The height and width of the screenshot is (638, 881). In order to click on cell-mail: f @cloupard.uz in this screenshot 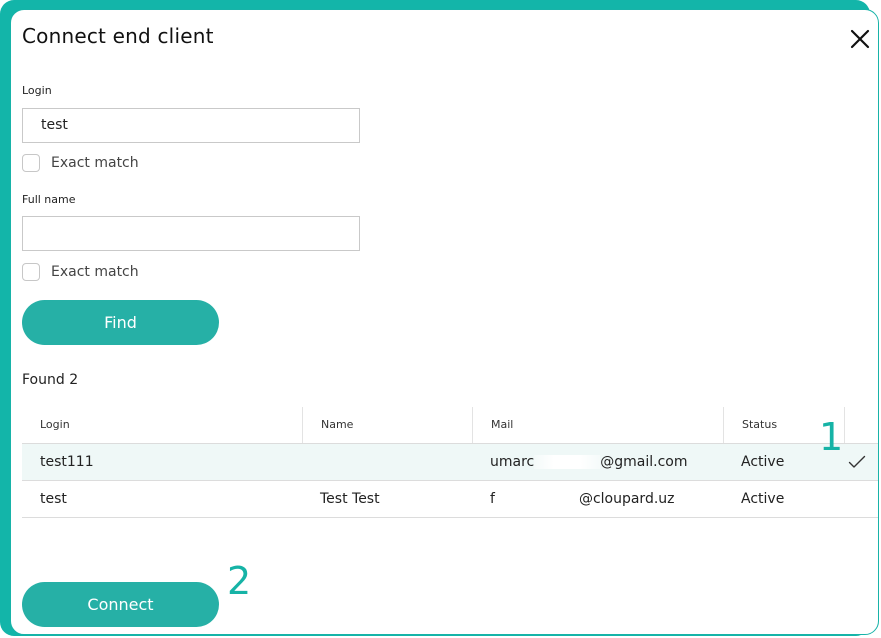, I will do `click(573, 499)`.